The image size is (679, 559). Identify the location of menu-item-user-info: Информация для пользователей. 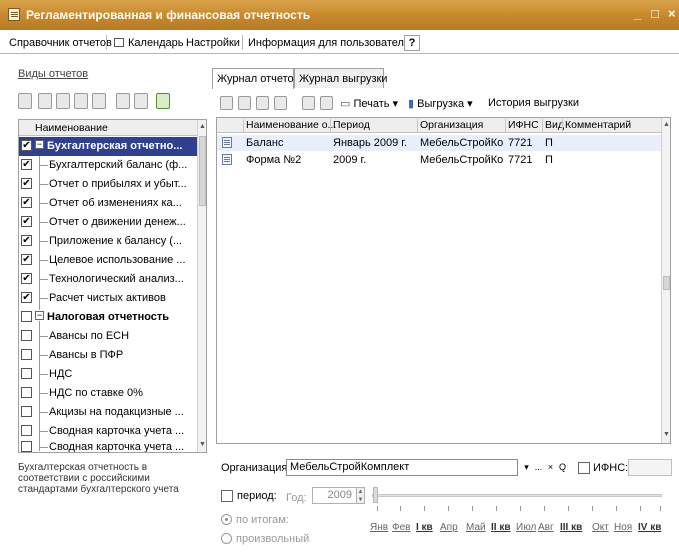
(332, 43).